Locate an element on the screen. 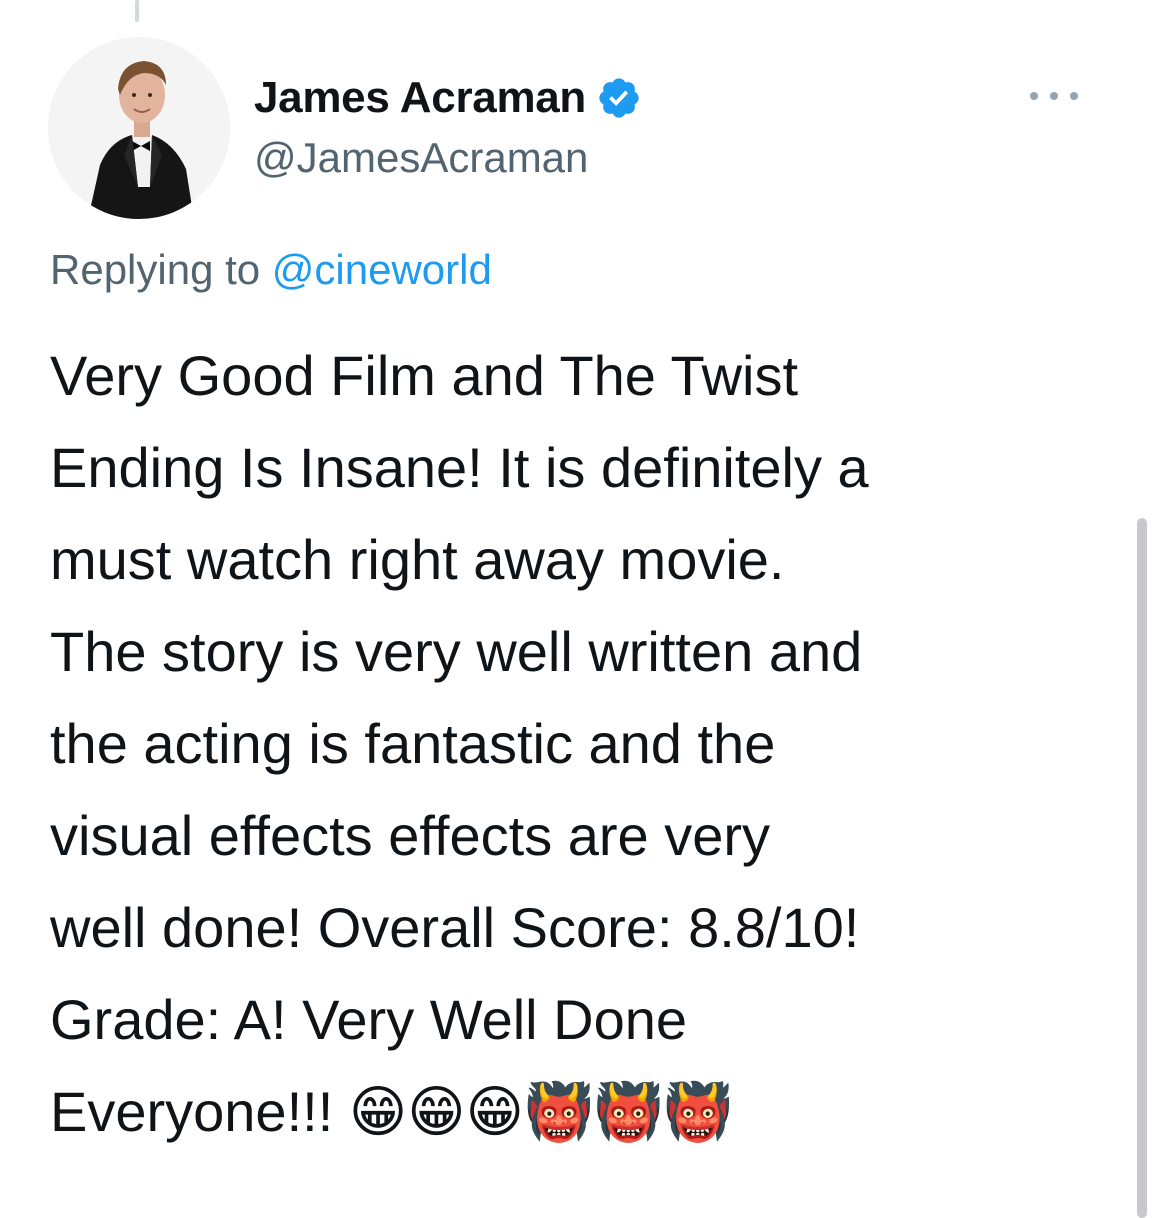 The image size is (1154, 1218). profile-photo is located at coordinates (139, 128).